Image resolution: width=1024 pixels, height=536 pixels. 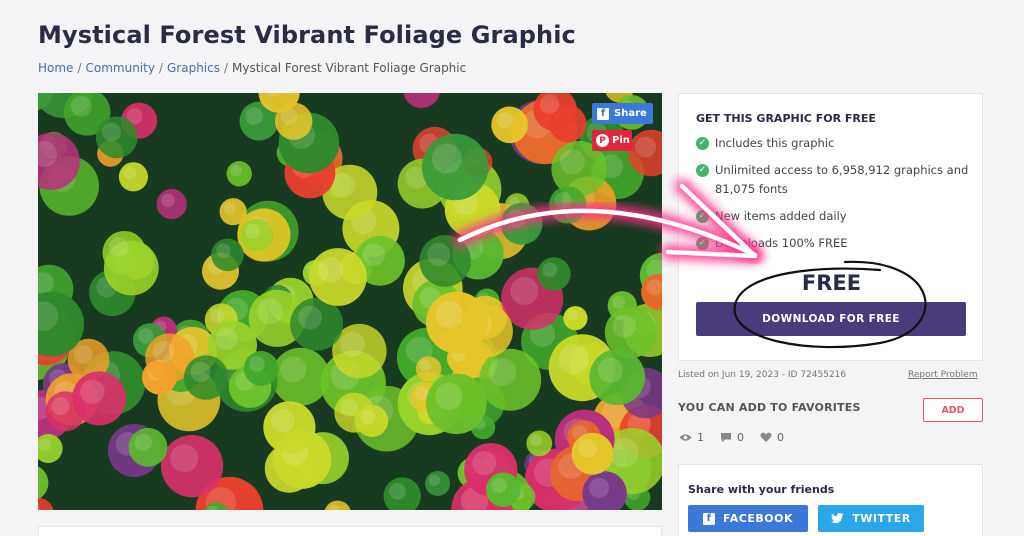 What do you see at coordinates (119, 68) in the screenshot?
I see `breadcrumb-community: Community` at bounding box center [119, 68].